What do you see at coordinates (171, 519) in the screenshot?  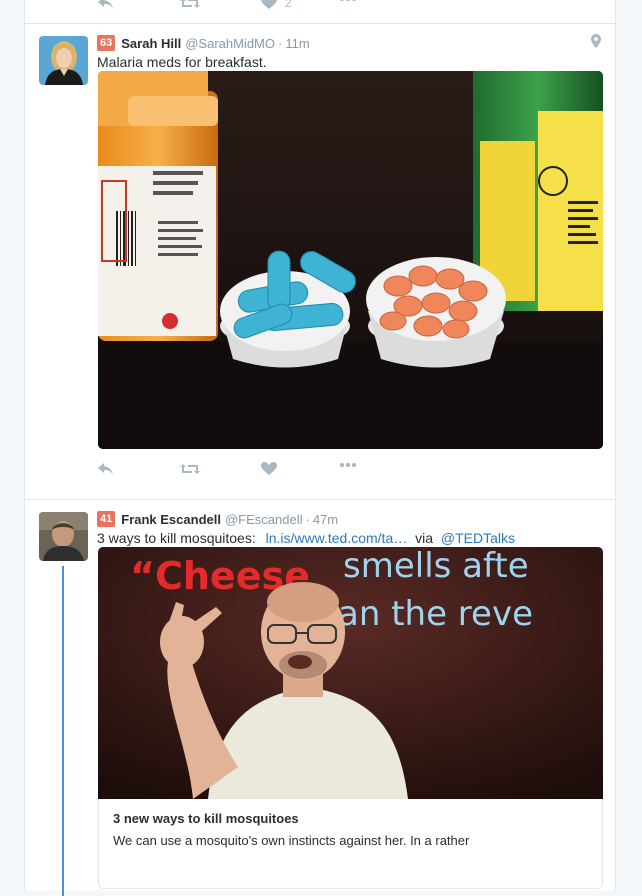 I see `author-name: Frank Escandell` at bounding box center [171, 519].